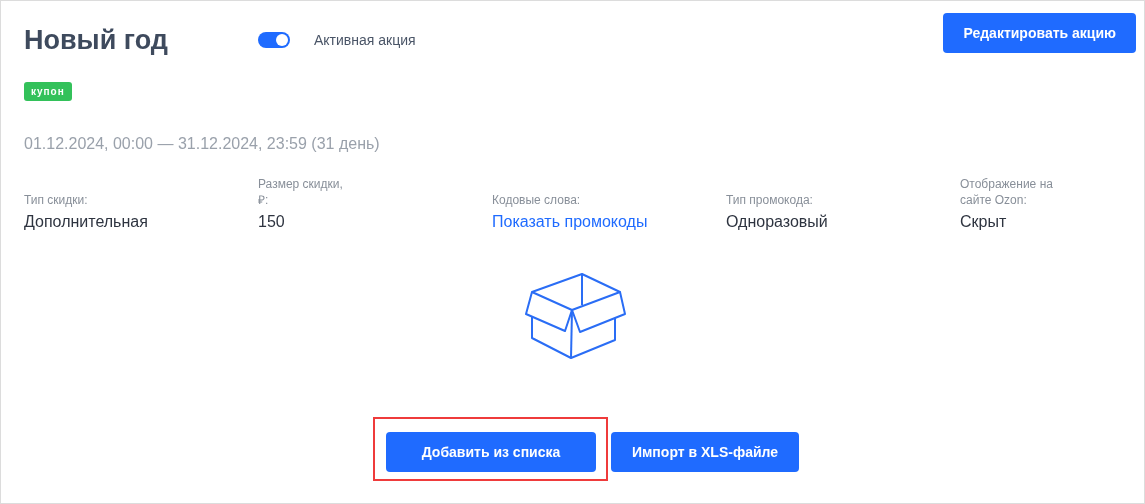 The width and height of the screenshot is (1145, 504). What do you see at coordinates (48, 91) in the screenshot?
I see `coupon-badge: купон` at bounding box center [48, 91].